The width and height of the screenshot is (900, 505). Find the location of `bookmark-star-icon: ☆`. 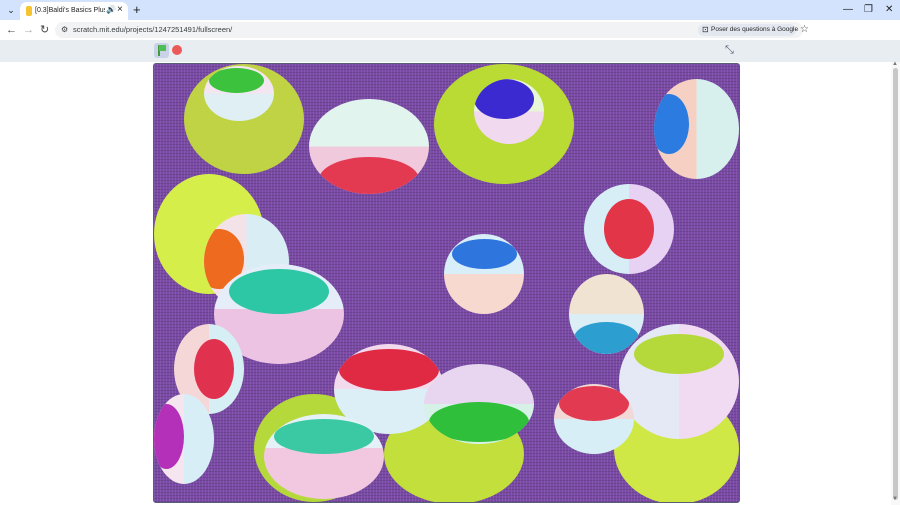

bookmark-star-icon: ☆ is located at coordinates (804, 30).